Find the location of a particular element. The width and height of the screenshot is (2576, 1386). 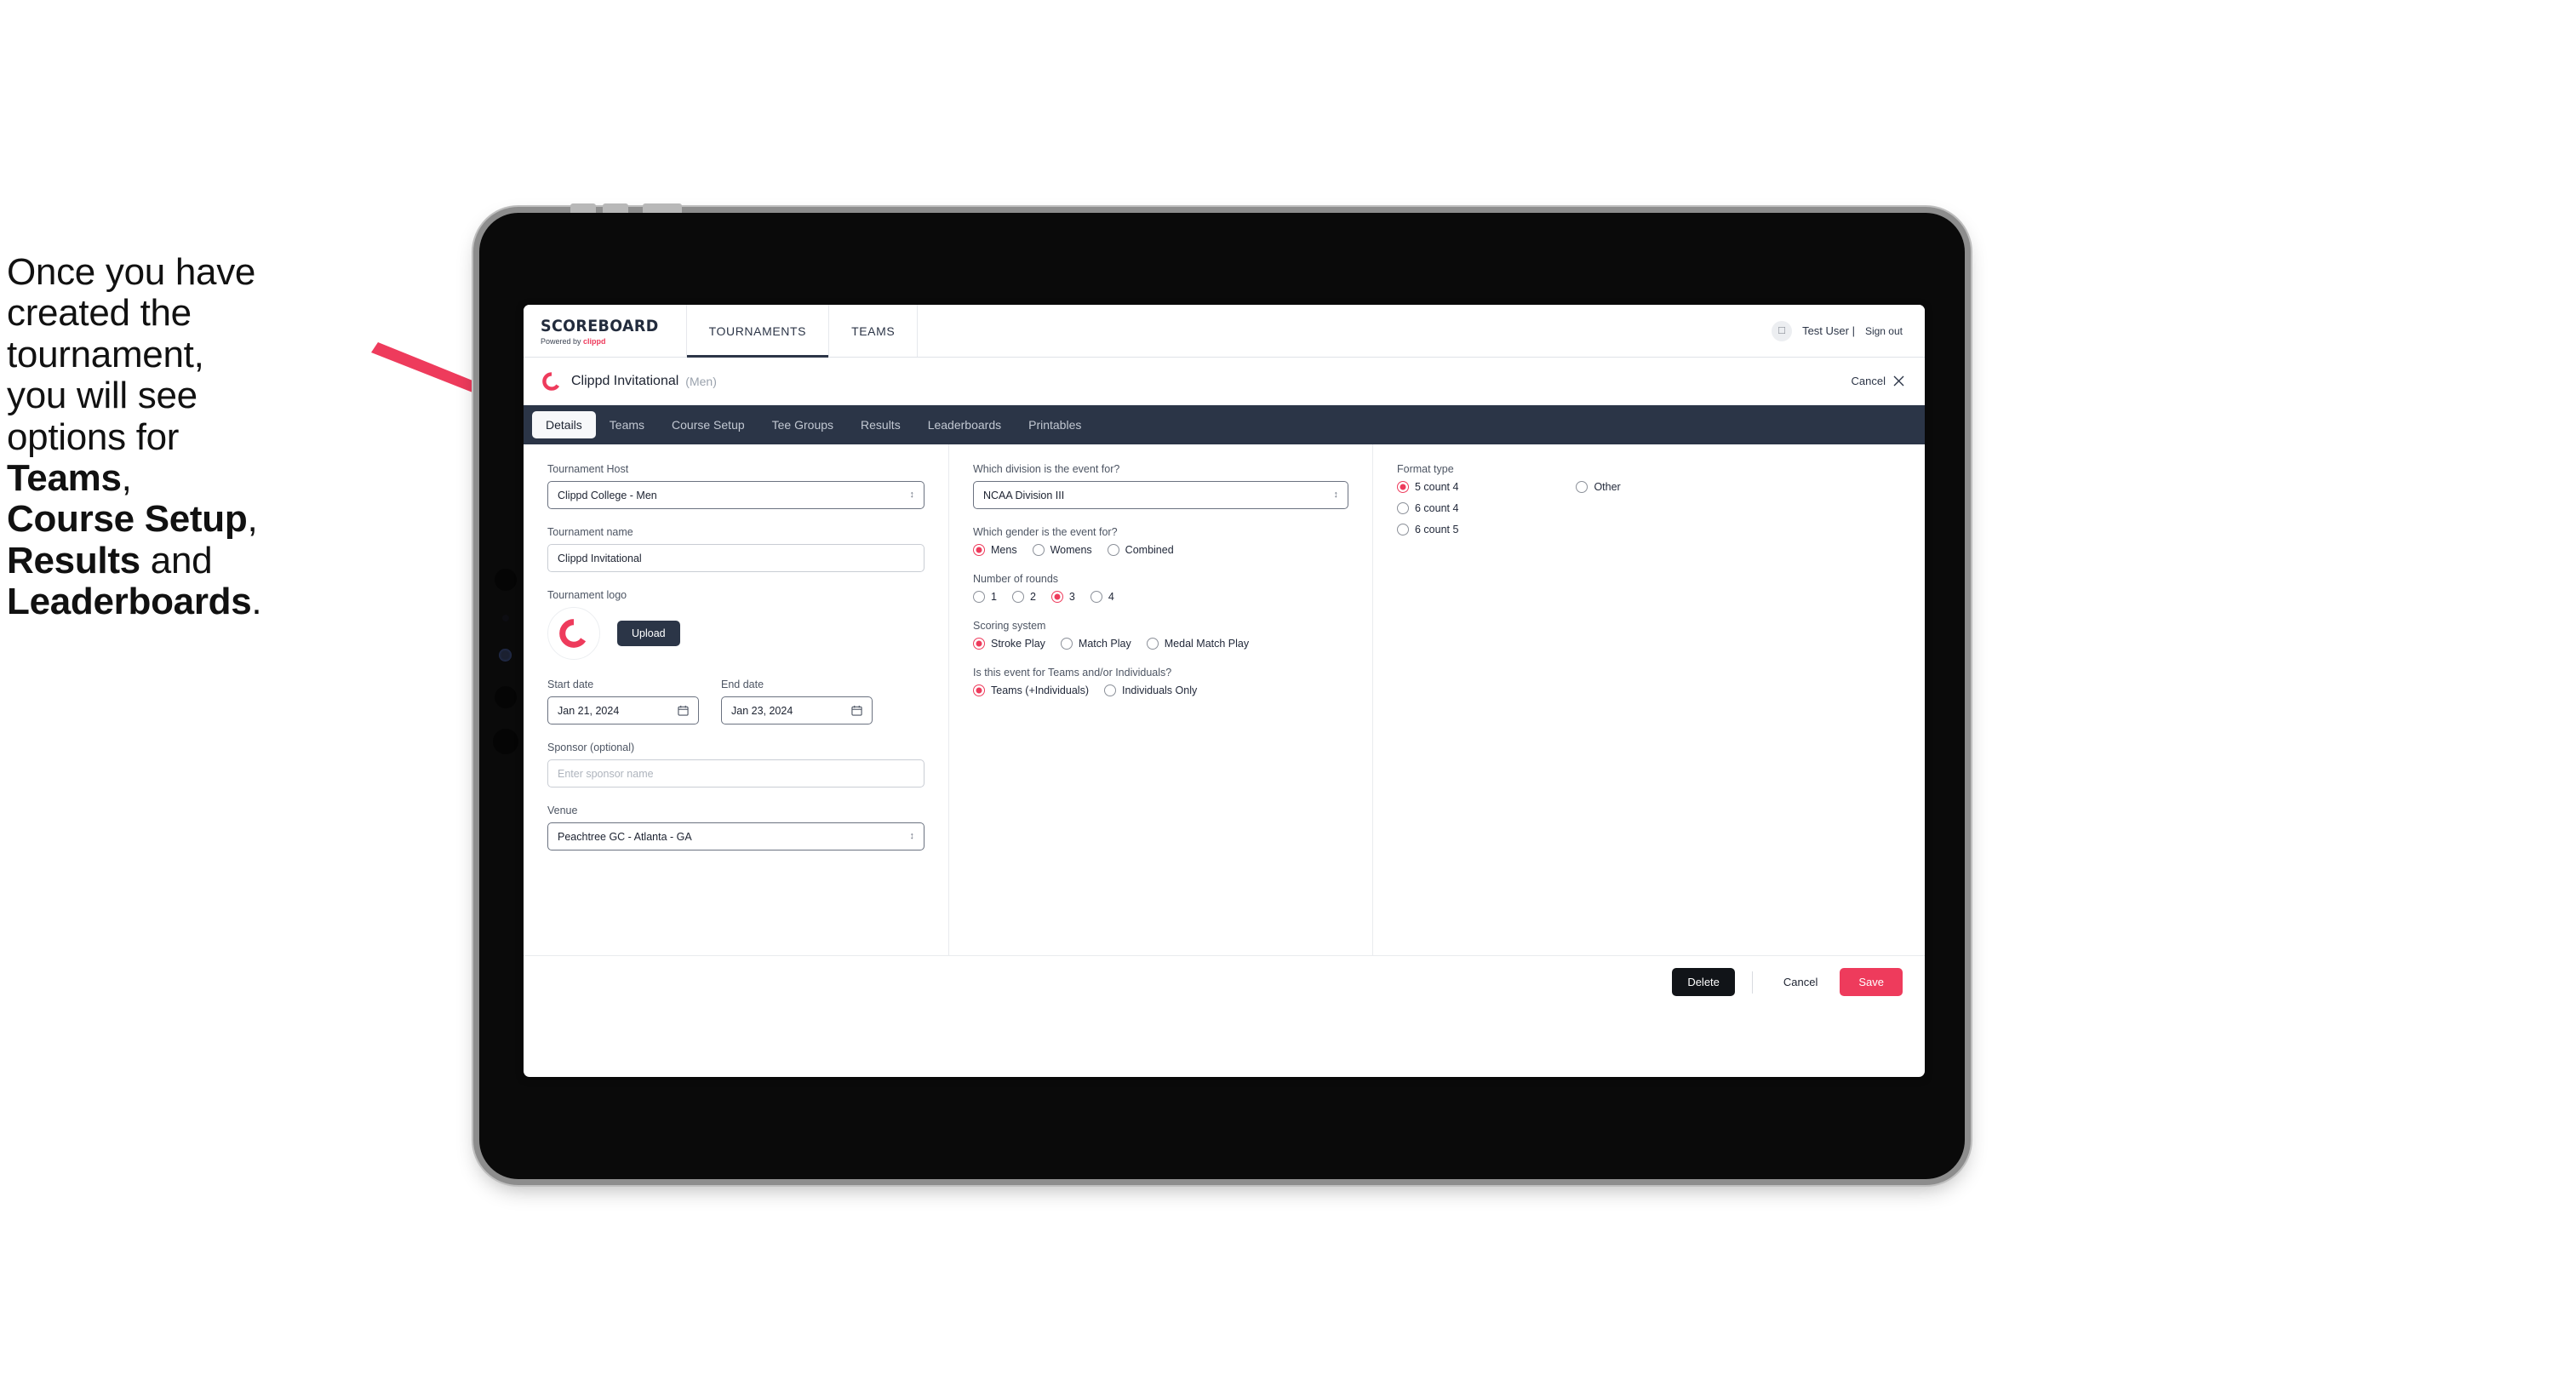

radio-scoring-stroke-play: Stroke Play is located at coordinates (1009, 644).